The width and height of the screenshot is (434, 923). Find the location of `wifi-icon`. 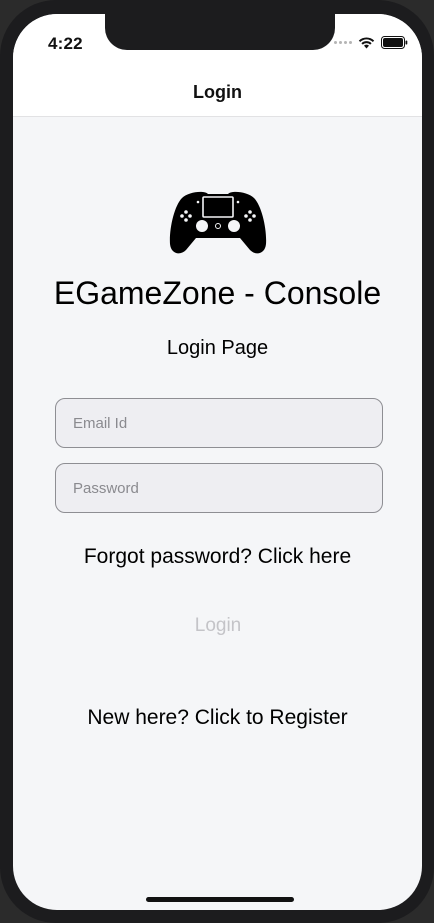

wifi-icon is located at coordinates (366, 42).